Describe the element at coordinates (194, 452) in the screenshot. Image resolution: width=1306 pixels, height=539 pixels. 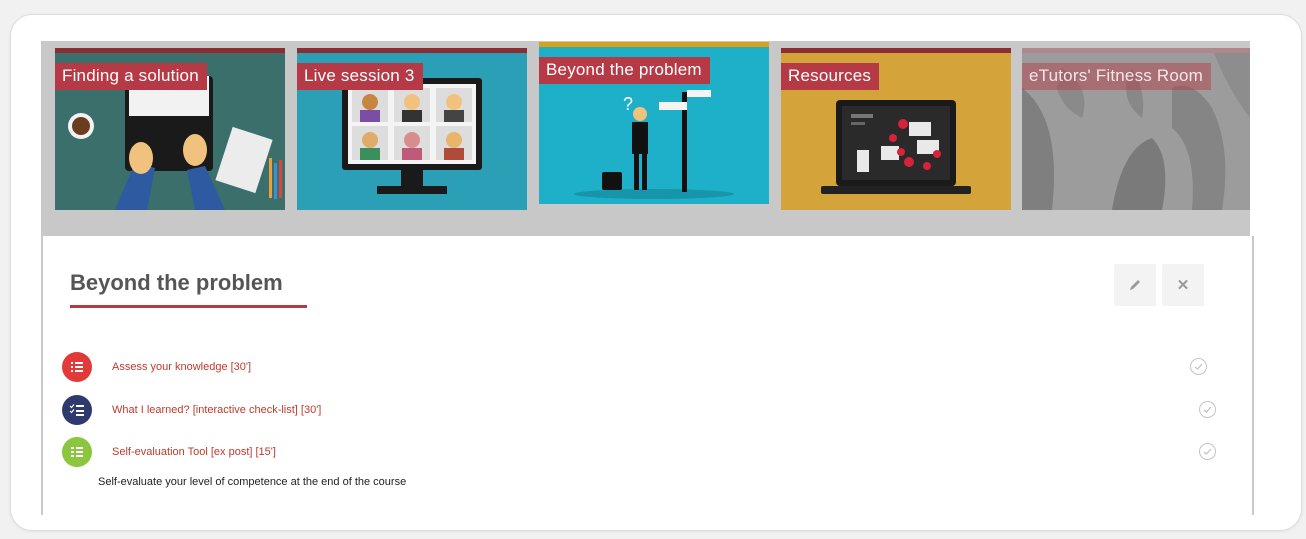
I see `activity-link: Self-evaluation Tool [ex post] [15']` at that location.